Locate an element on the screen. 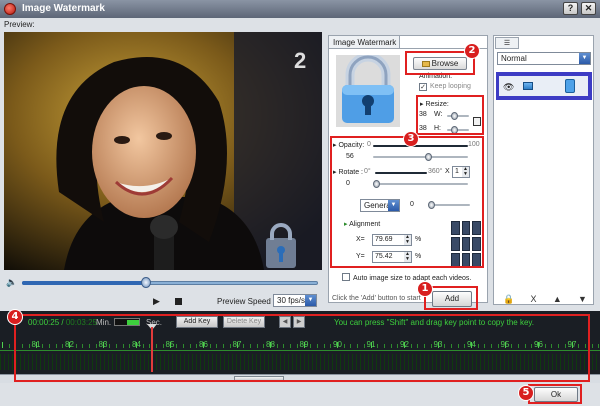 This screenshot has width=600, height=406. window-title: Image Watermark is located at coordinates (63, 8).